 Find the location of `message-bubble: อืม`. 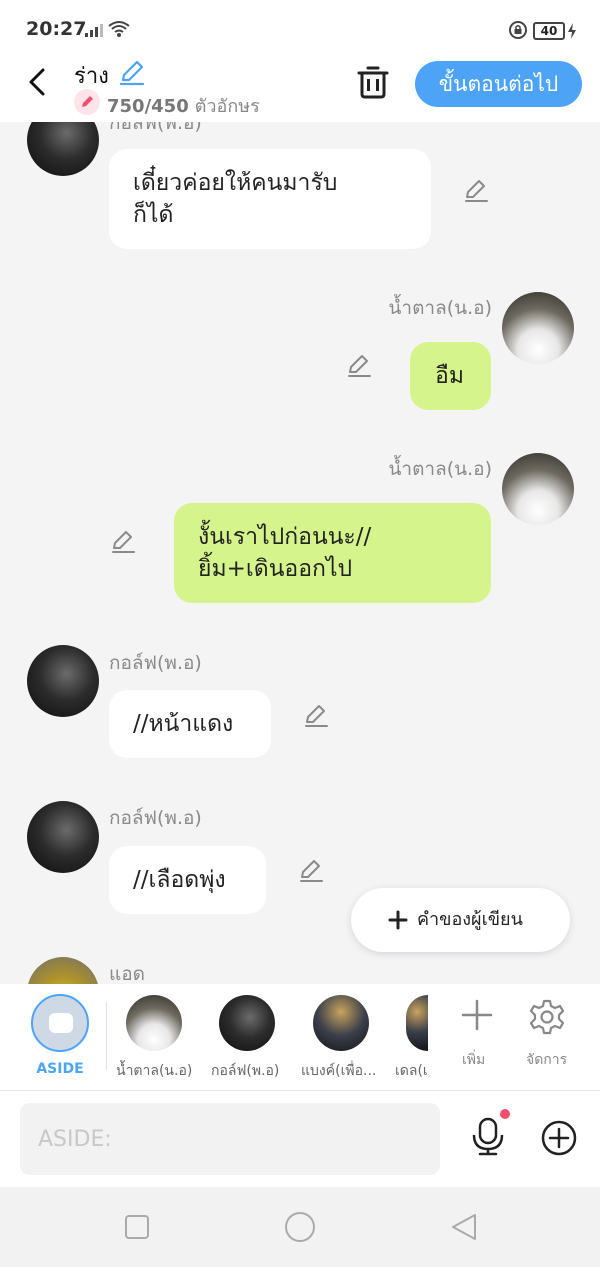

message-bubble: อืม is located at coordinates (450, 376).